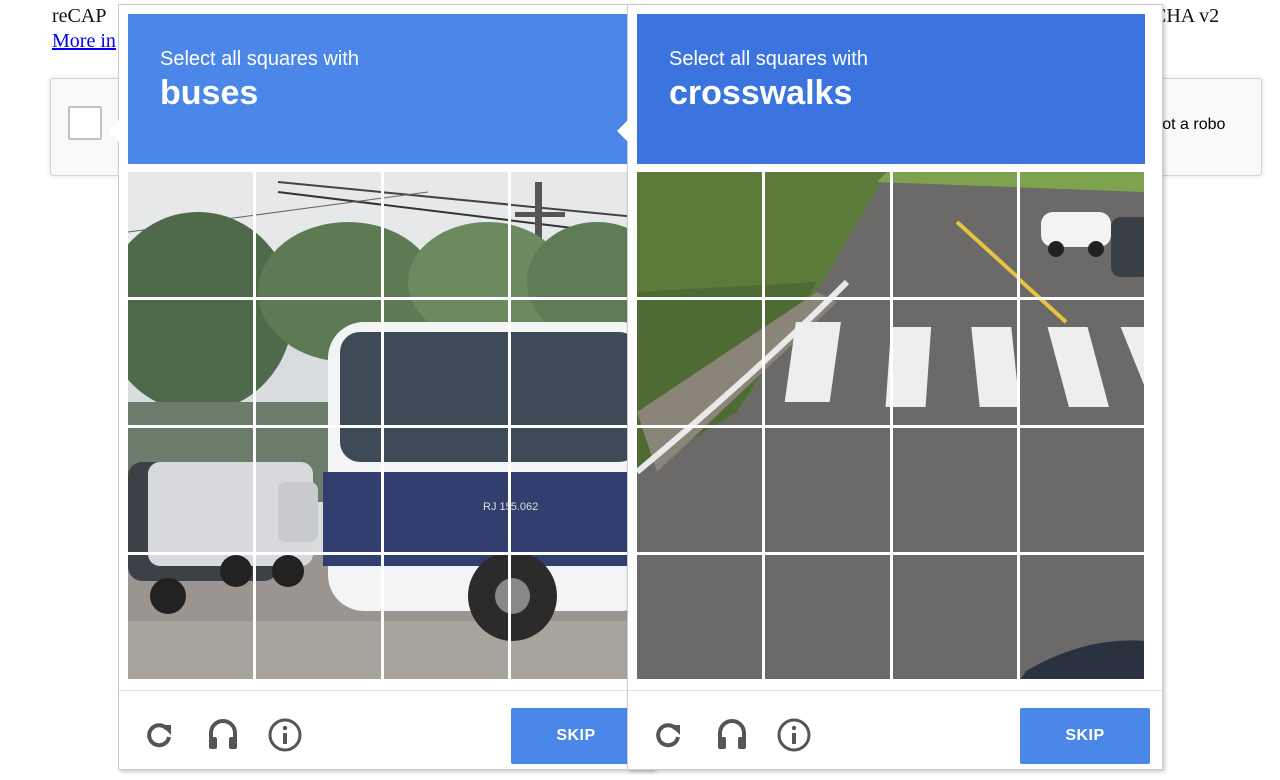 The width and height of the screenshot is (1280, 780). Describe the element at coordinates (84, 41) in the screenshot. I see `more-info-link: More in` at that location.